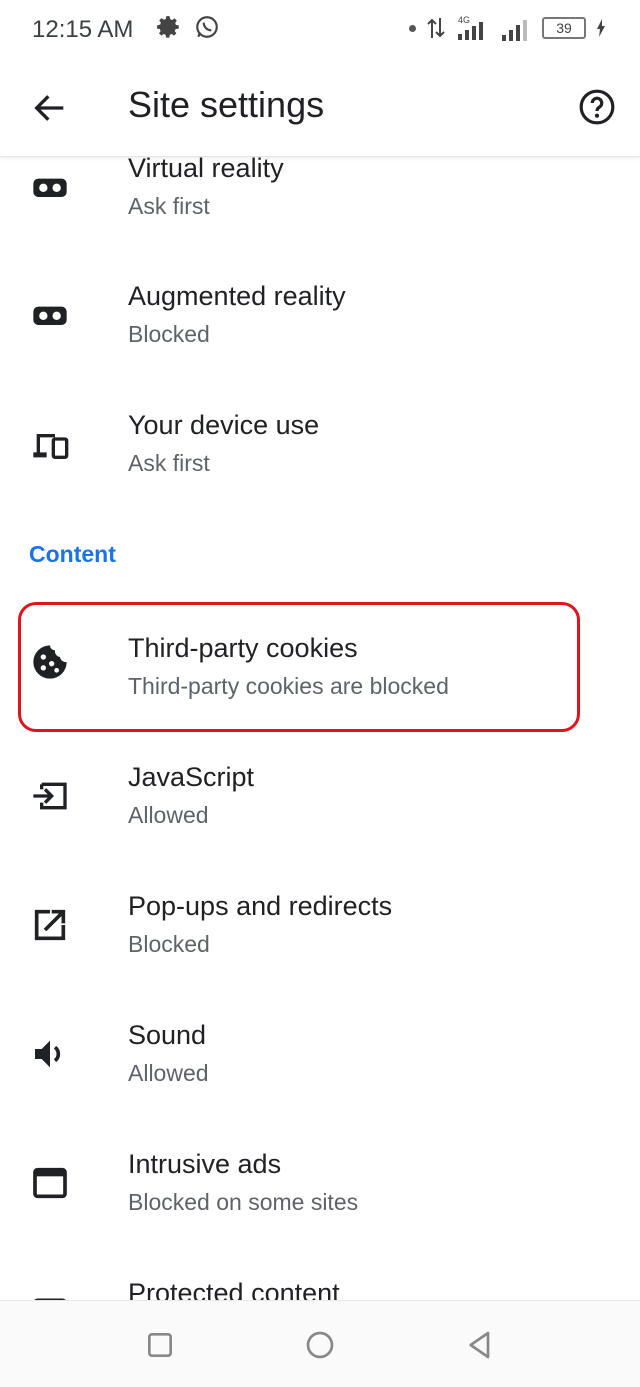 Image resolution: width=640 pixels, height=1387 pixels. What do you see at coordinates (237, 296) in the screenshot?
I see `item-title: Augmented reality` at bounding box center [237, 296].